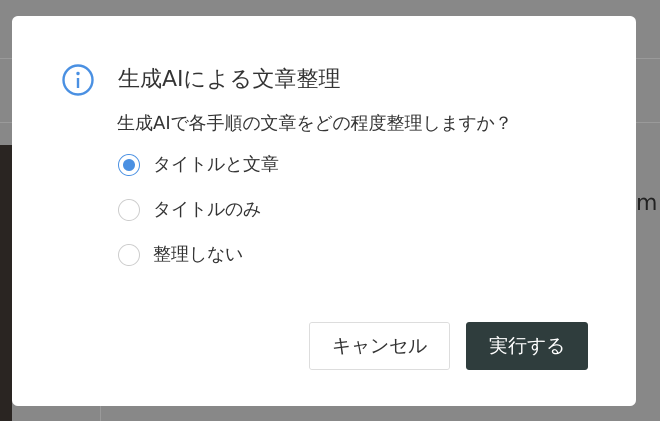 This screenshot has width=660, height=421. Describe the element at coordinates (315, 124) in the screenshot. I see `dialog-message: 生成AIで各手順の文章をどの程度整理しますか？` at that location.